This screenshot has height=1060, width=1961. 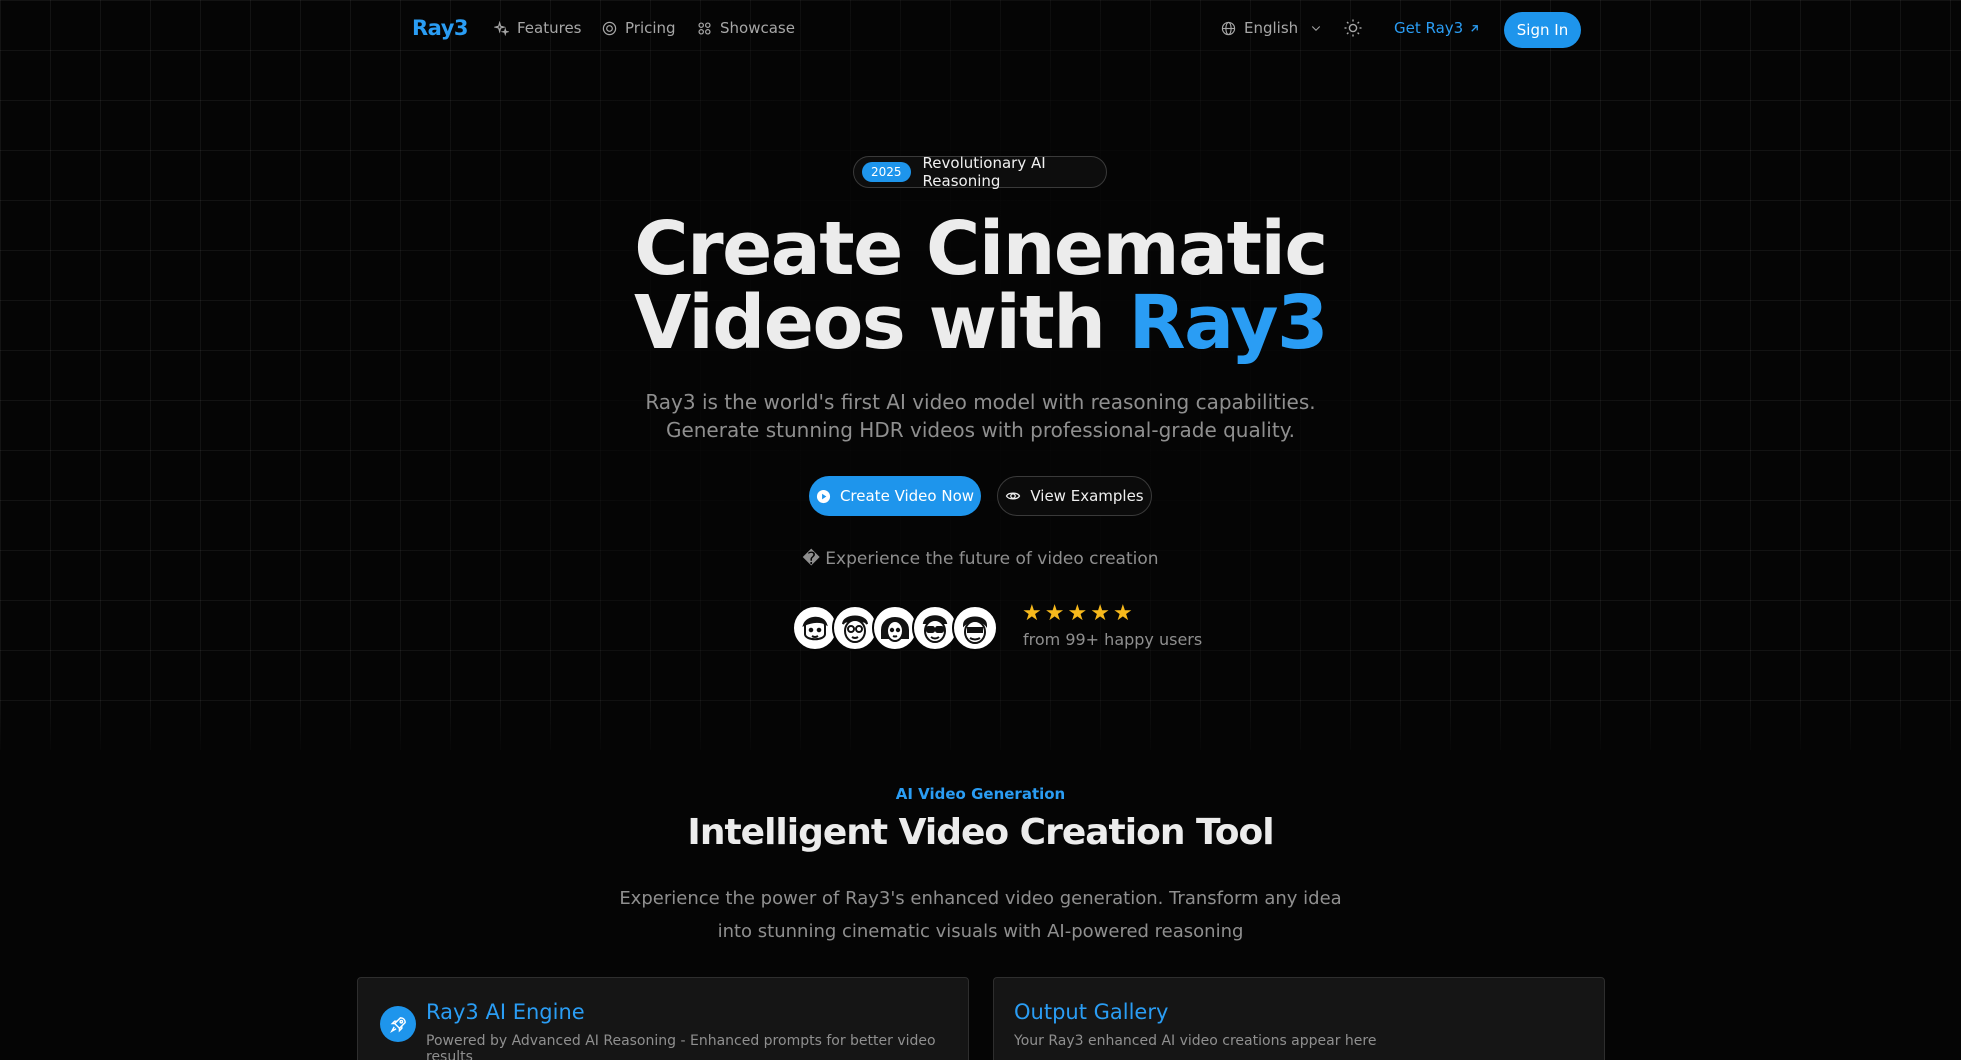 I want to click on announcement-badge: 2025 Revolutionary AI Reasoning, so click(x=980, y=172).